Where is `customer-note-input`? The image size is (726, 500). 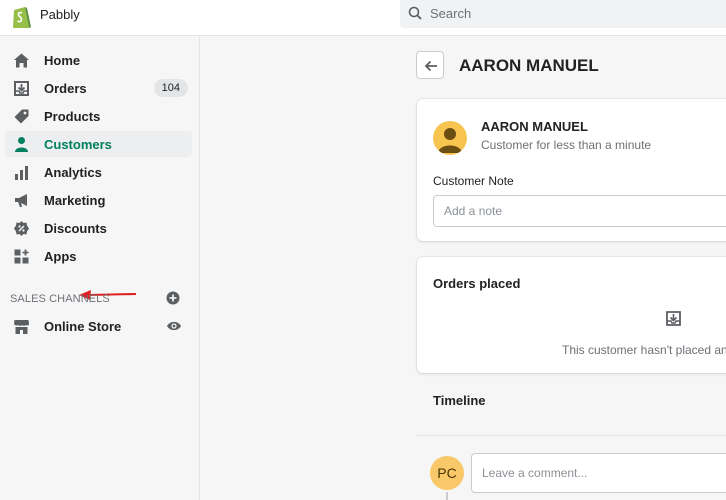 customer-note-input is located at coordinates (579, 211).